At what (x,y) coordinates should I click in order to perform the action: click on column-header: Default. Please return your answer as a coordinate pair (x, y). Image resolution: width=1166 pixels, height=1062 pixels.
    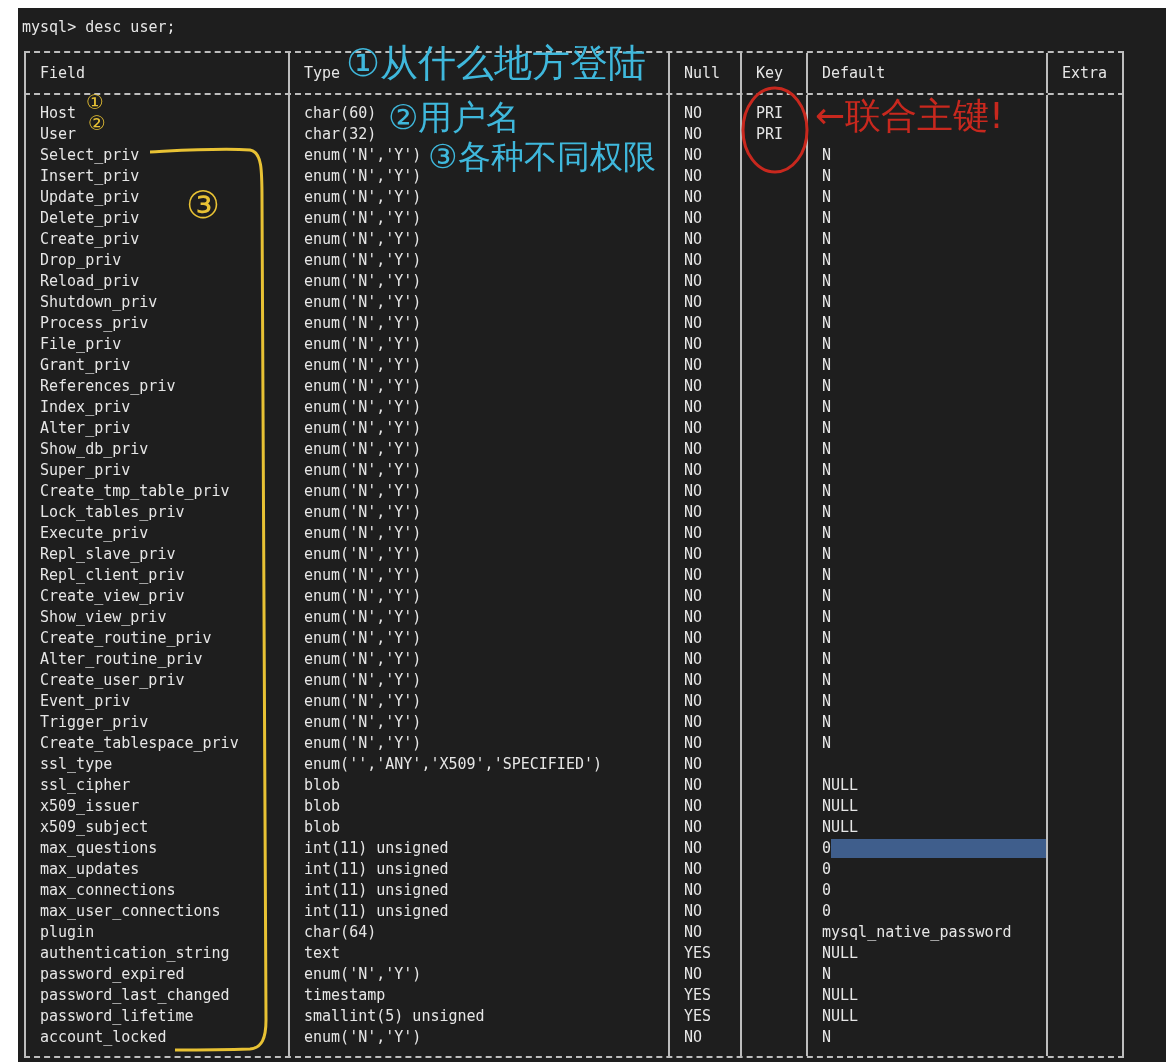
    Looking at the image, I should click on (854, 73).